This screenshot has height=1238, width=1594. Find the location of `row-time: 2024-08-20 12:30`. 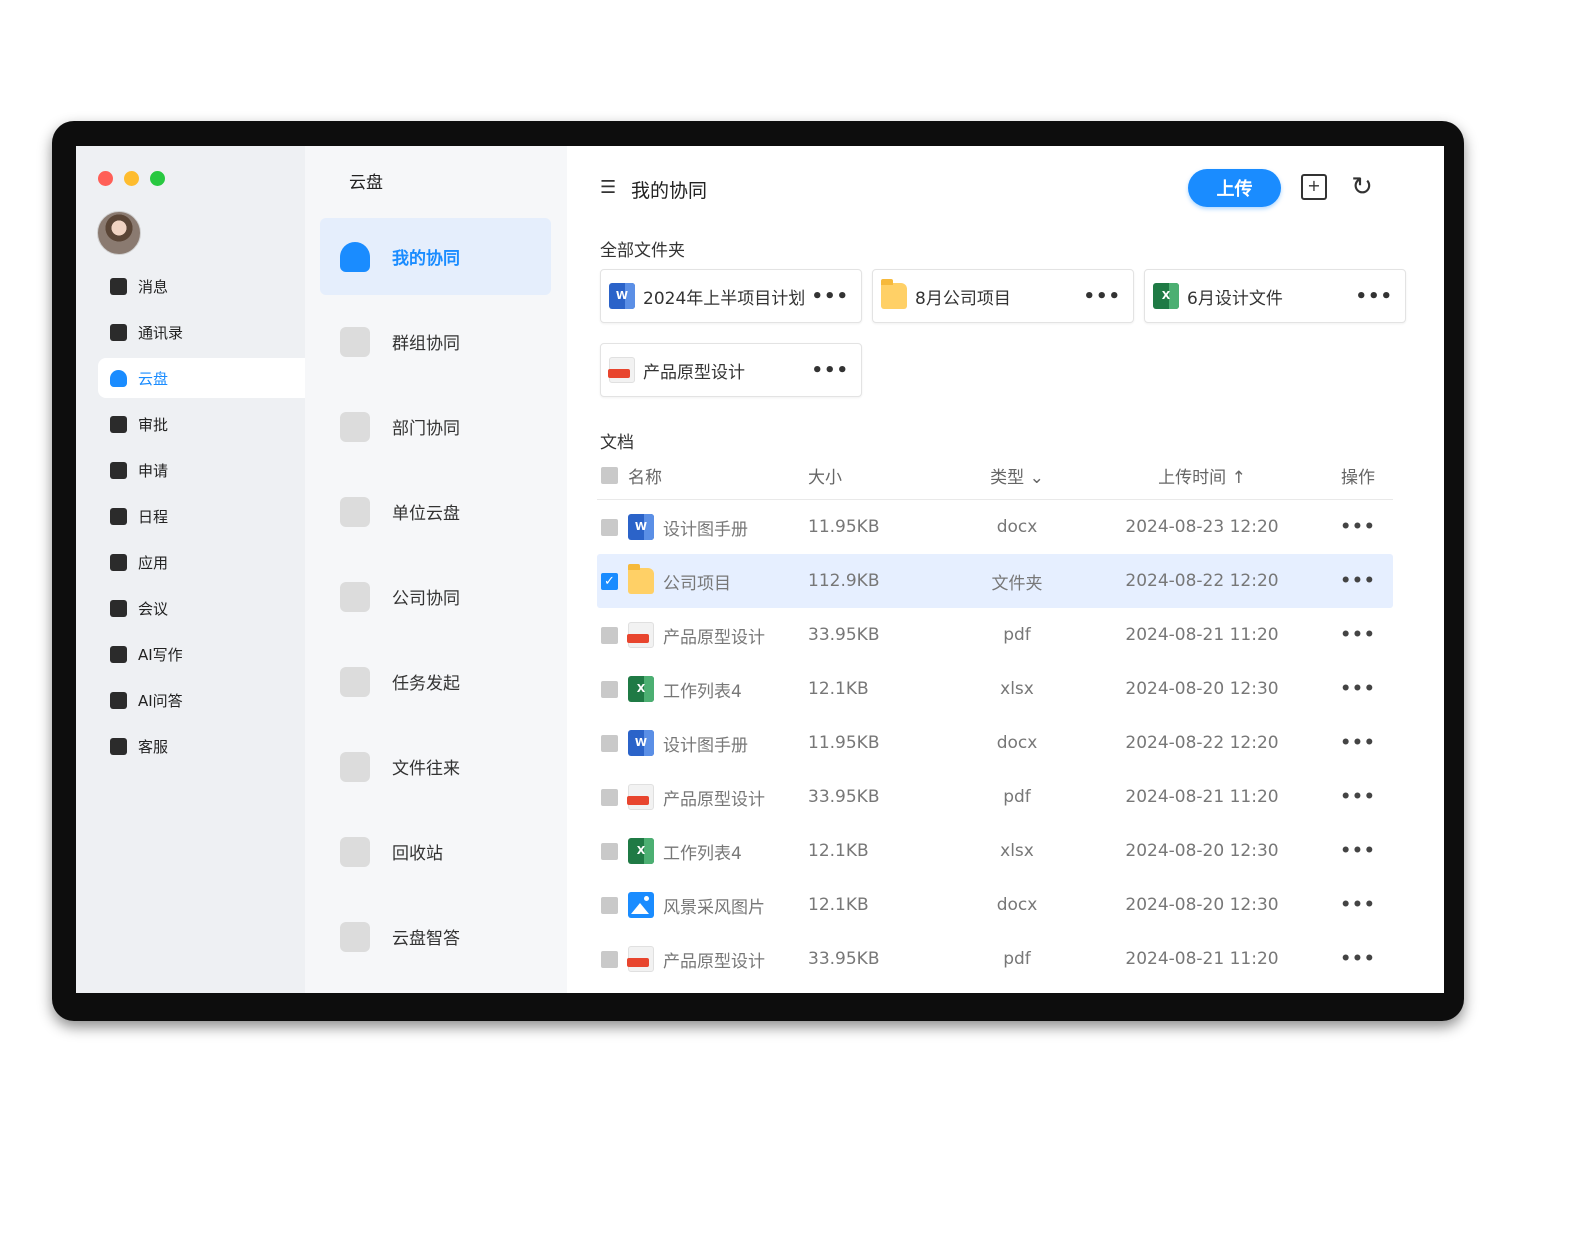

row-time: 2024-08-20 12:30 is located at coordinates (1202, 905).